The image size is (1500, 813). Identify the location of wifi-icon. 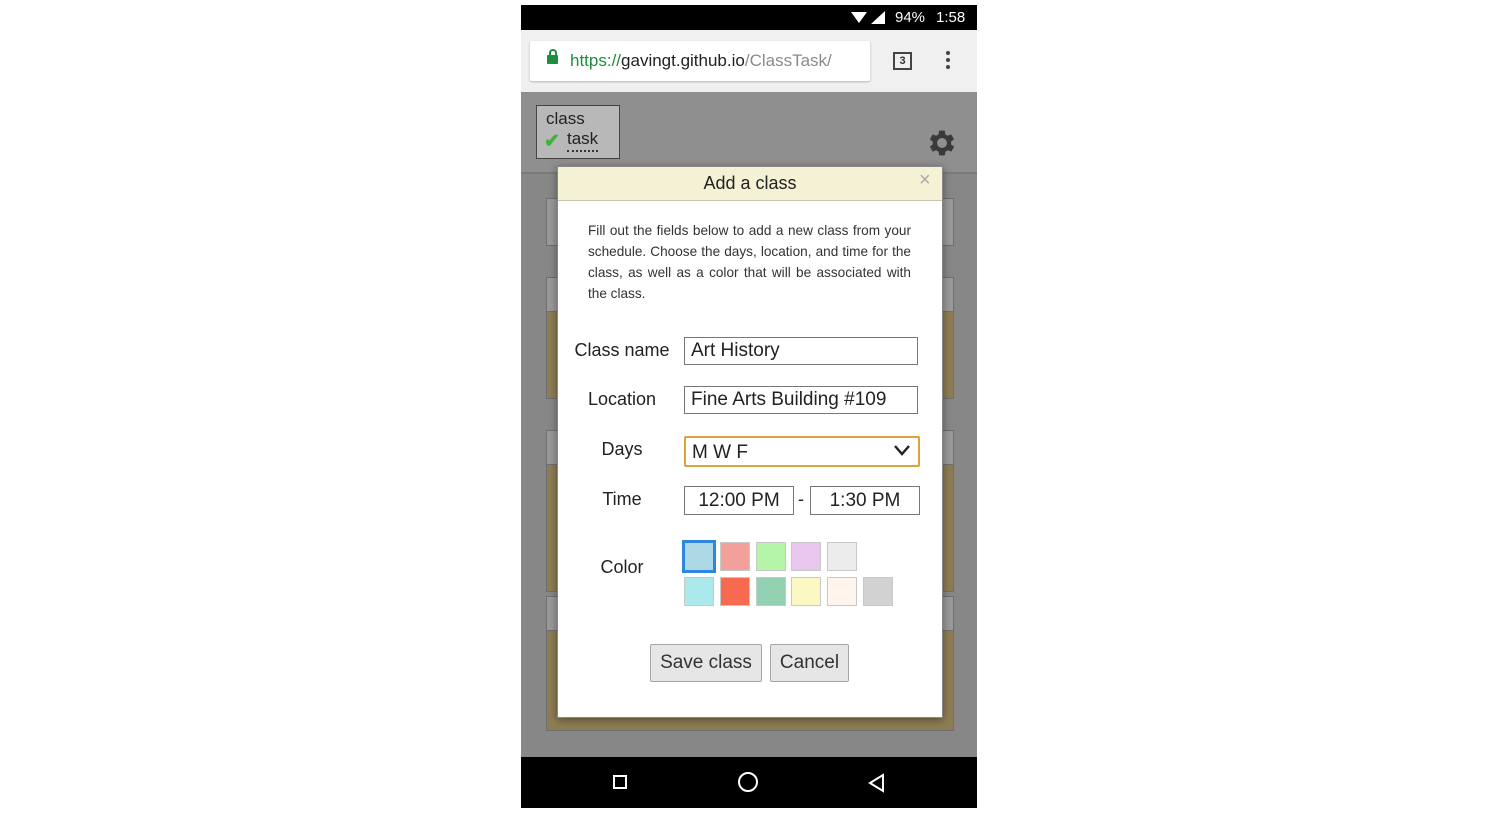
(859, 17).